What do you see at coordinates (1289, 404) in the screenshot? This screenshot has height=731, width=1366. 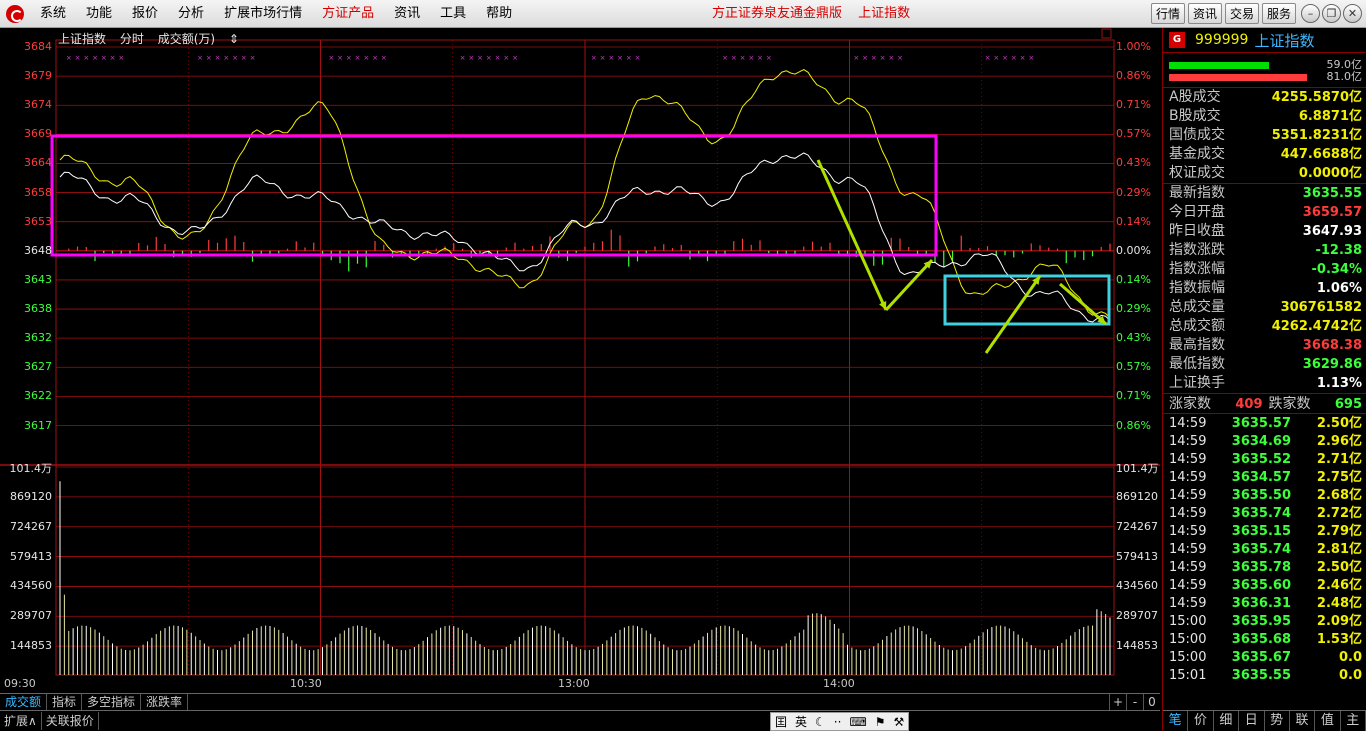 I see `decline-label: 跌家数` at bounding box center [1289, 404].